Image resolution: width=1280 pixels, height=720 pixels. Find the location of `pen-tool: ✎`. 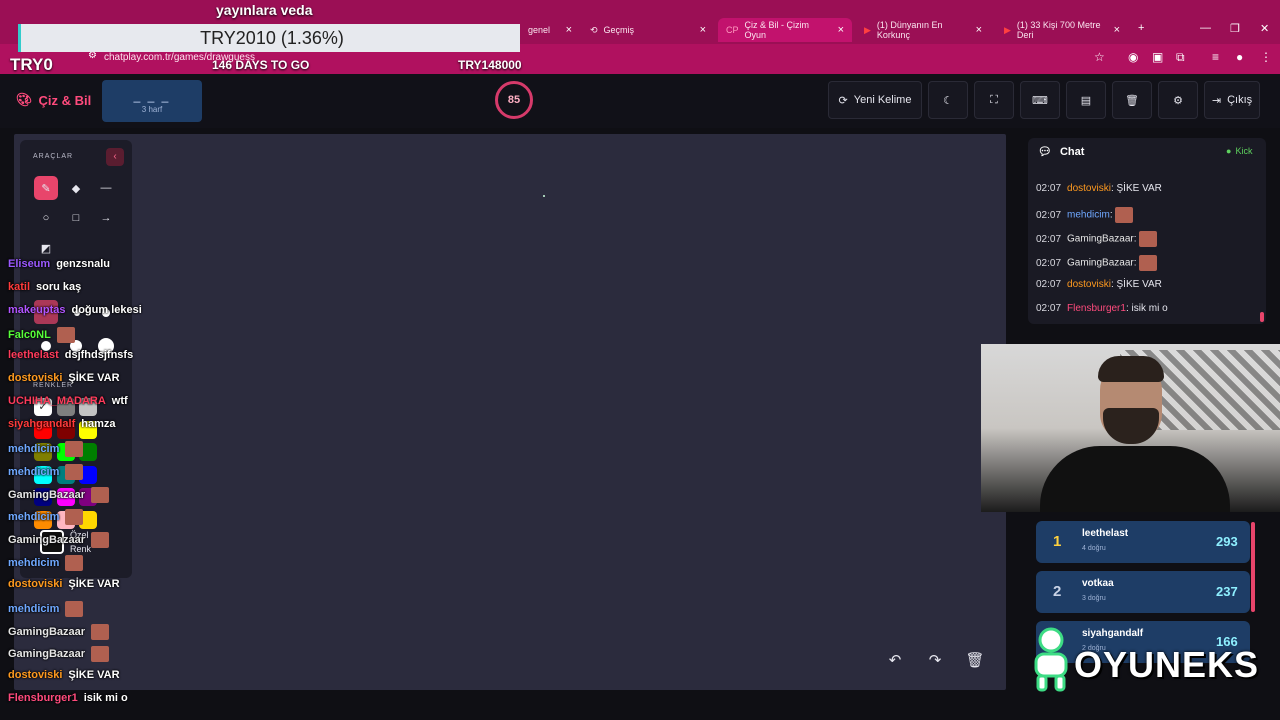

pen-tool: ✎ is located at coordinates (46, 188).